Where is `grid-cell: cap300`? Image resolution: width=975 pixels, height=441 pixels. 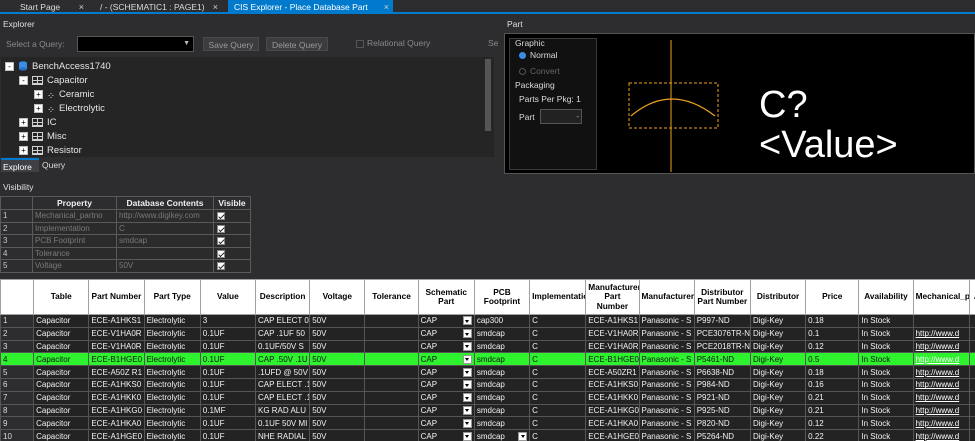 grid-cell: cap300 is located at coordinates (502, 321).